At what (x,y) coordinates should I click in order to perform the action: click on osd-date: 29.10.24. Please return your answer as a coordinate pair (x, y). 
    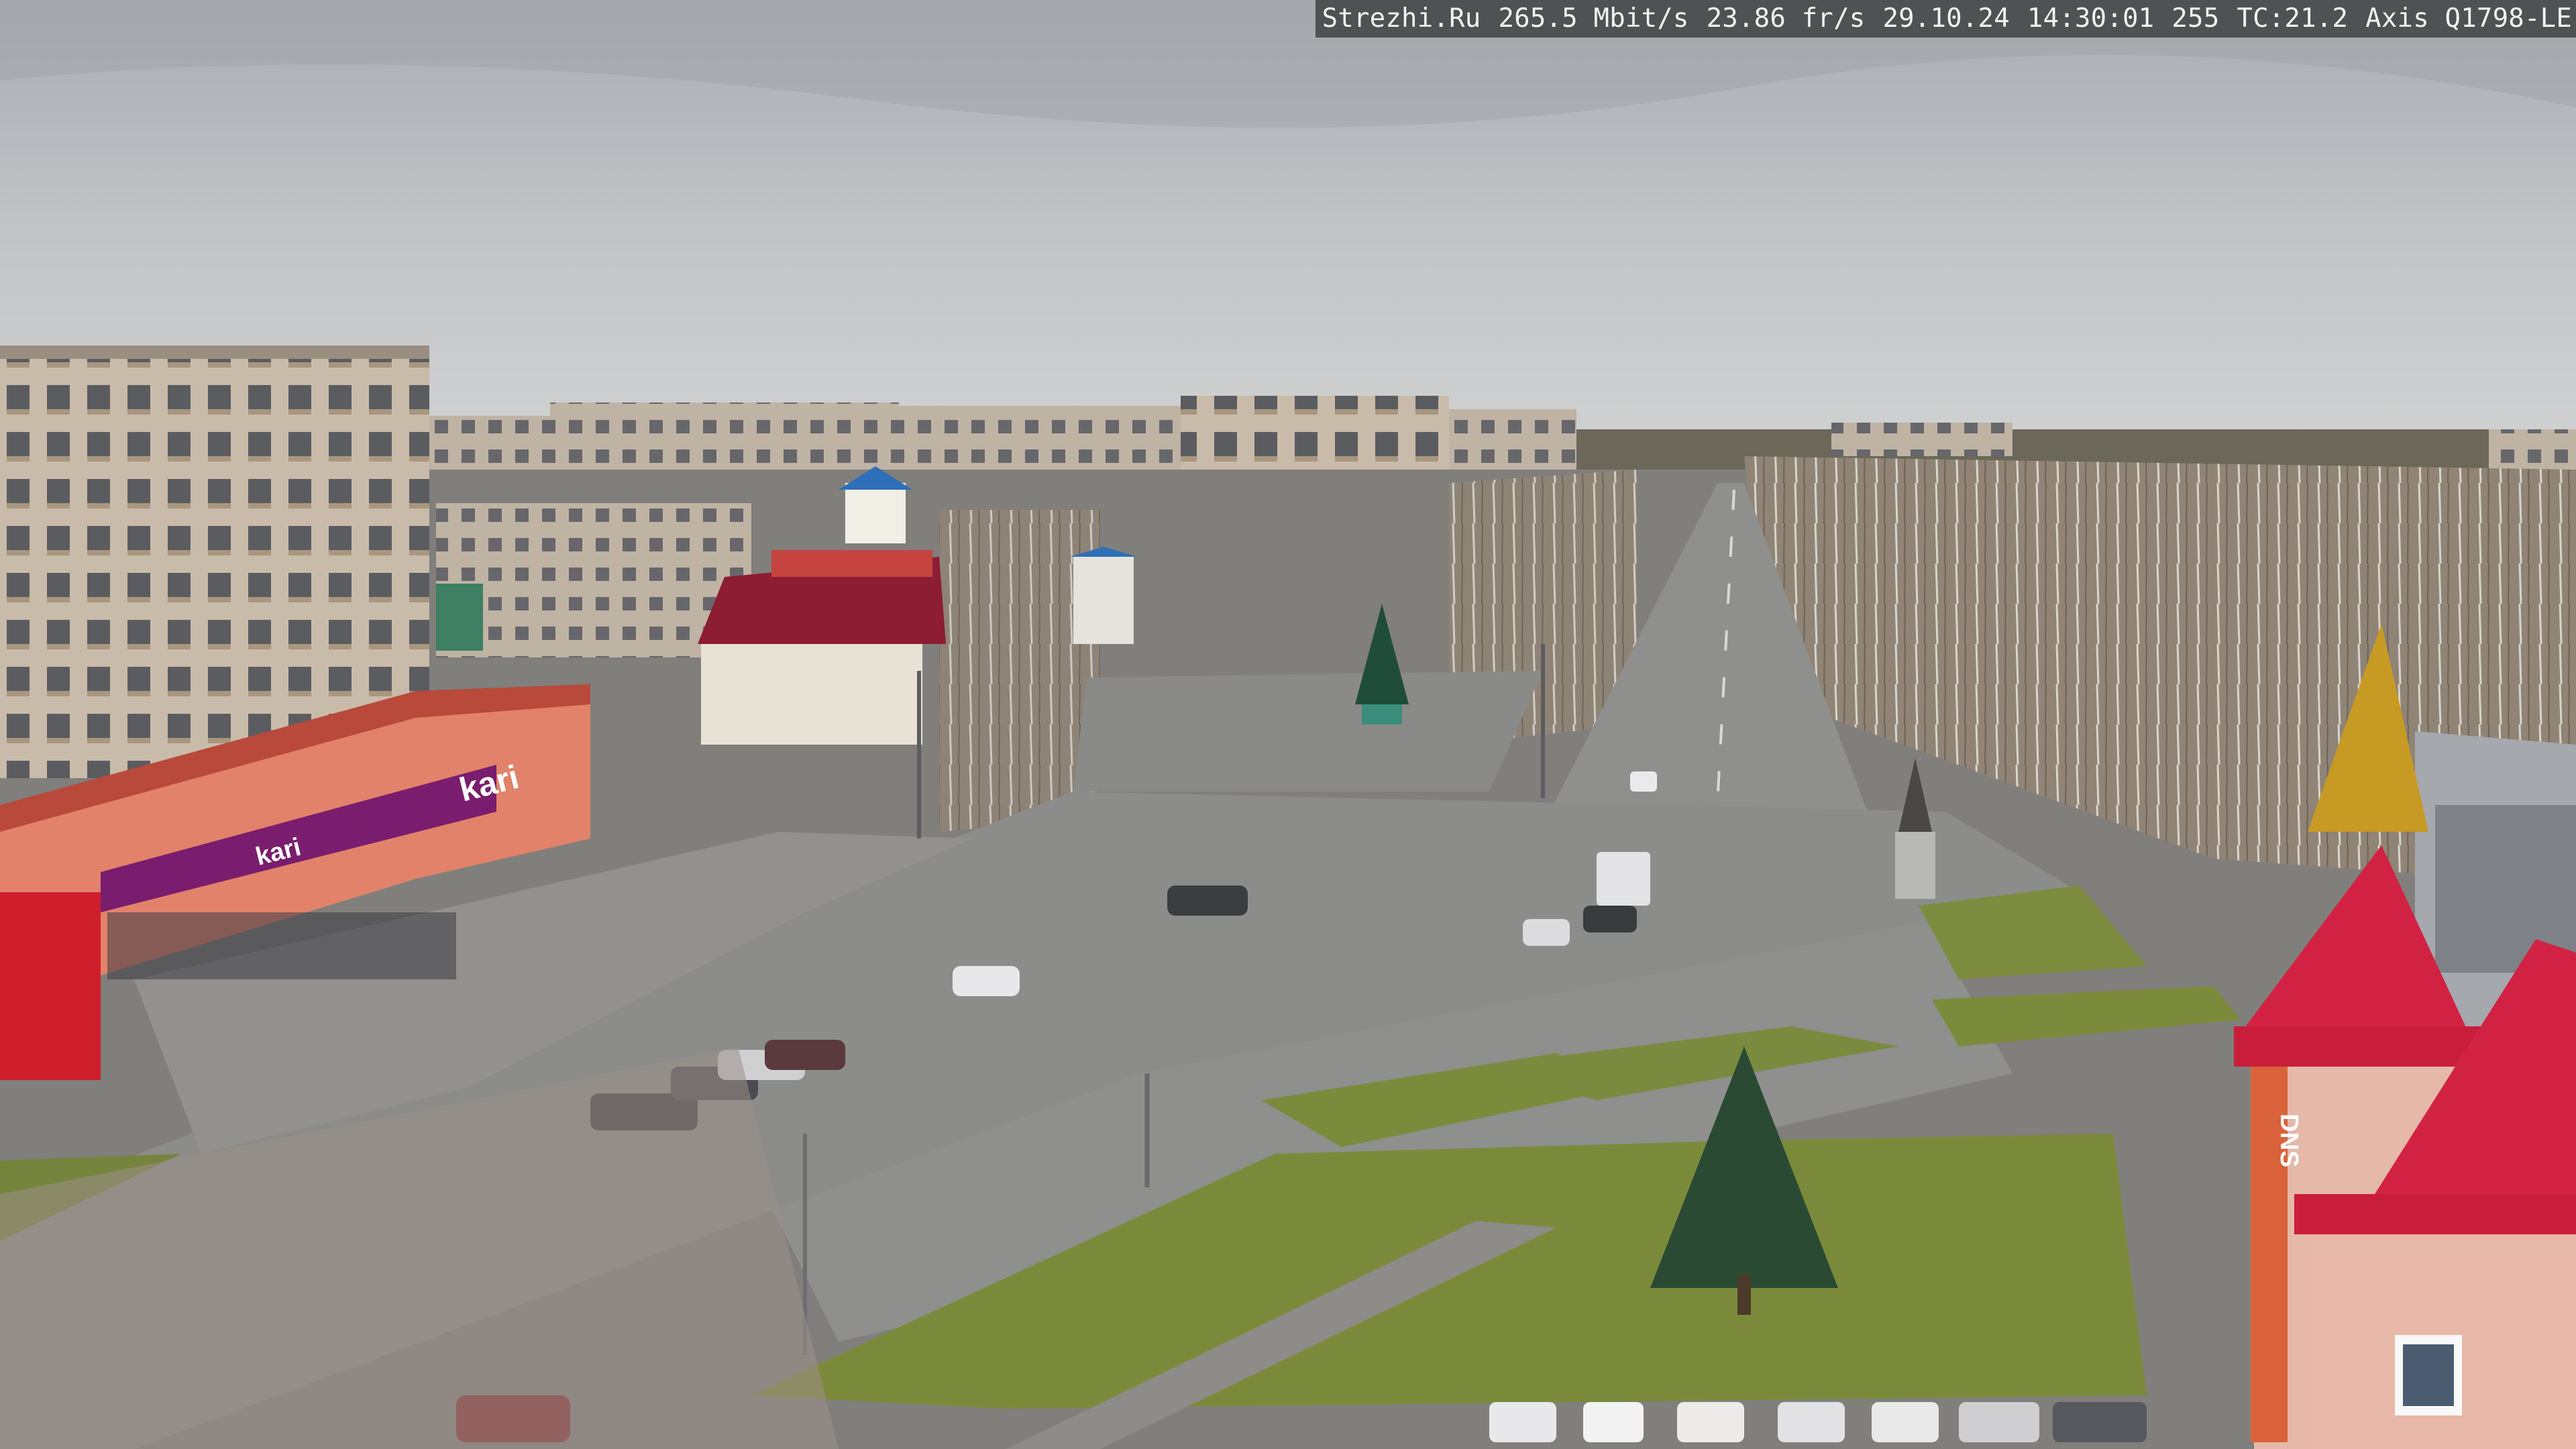
    Looking at the image, I should click on (1946, 18).